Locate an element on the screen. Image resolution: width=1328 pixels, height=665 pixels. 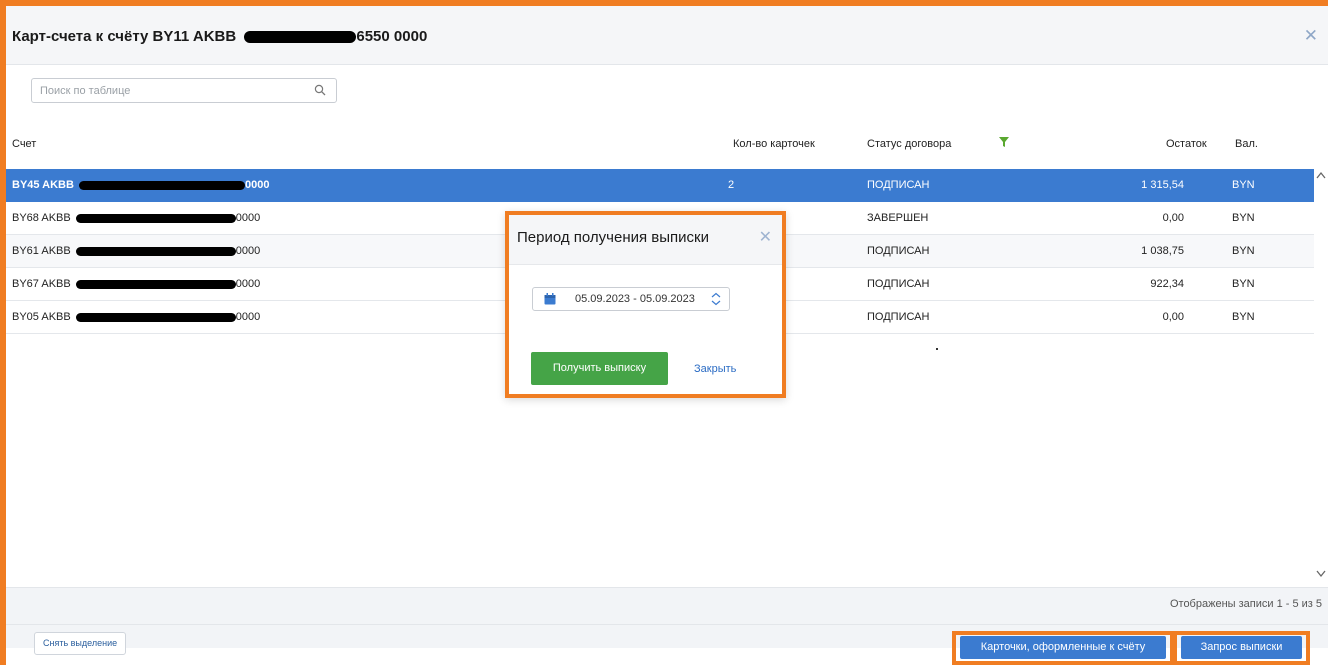
search-input is located at coordinates (175, 91).